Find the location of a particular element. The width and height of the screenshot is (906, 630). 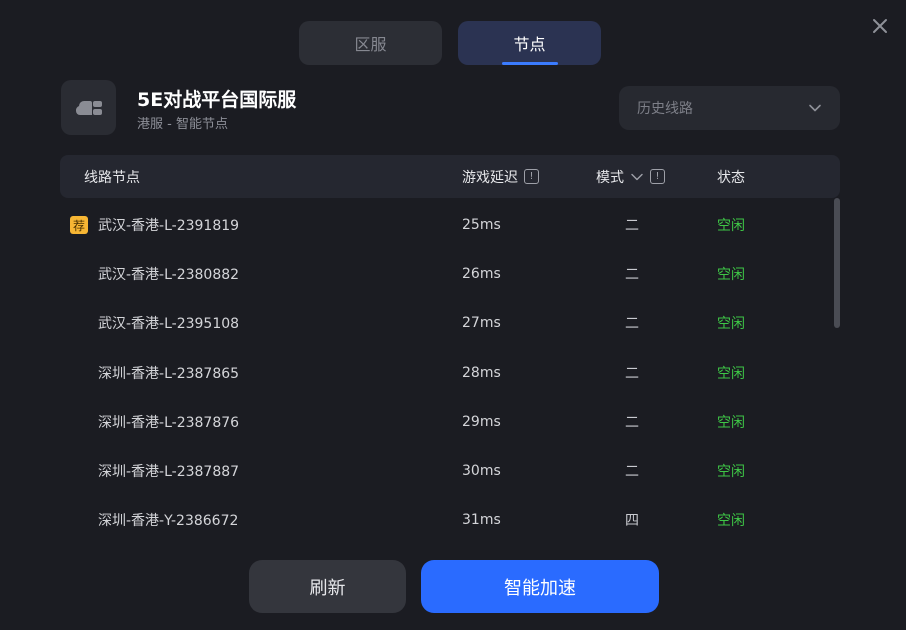

node-name: 深圳-香港-L-2387876 is located at coordinates (169, 422).